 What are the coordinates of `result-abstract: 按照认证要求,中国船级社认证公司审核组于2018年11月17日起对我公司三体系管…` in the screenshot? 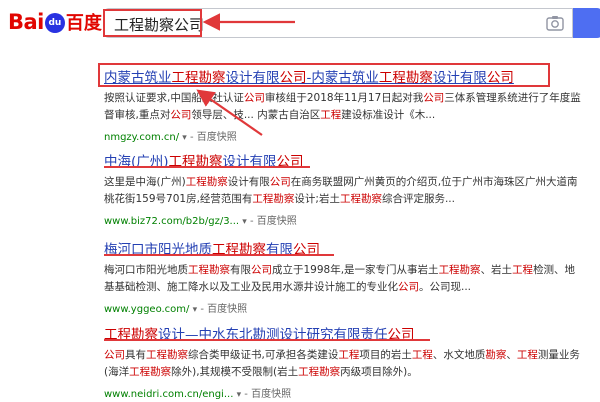 It's located at (344, 107).